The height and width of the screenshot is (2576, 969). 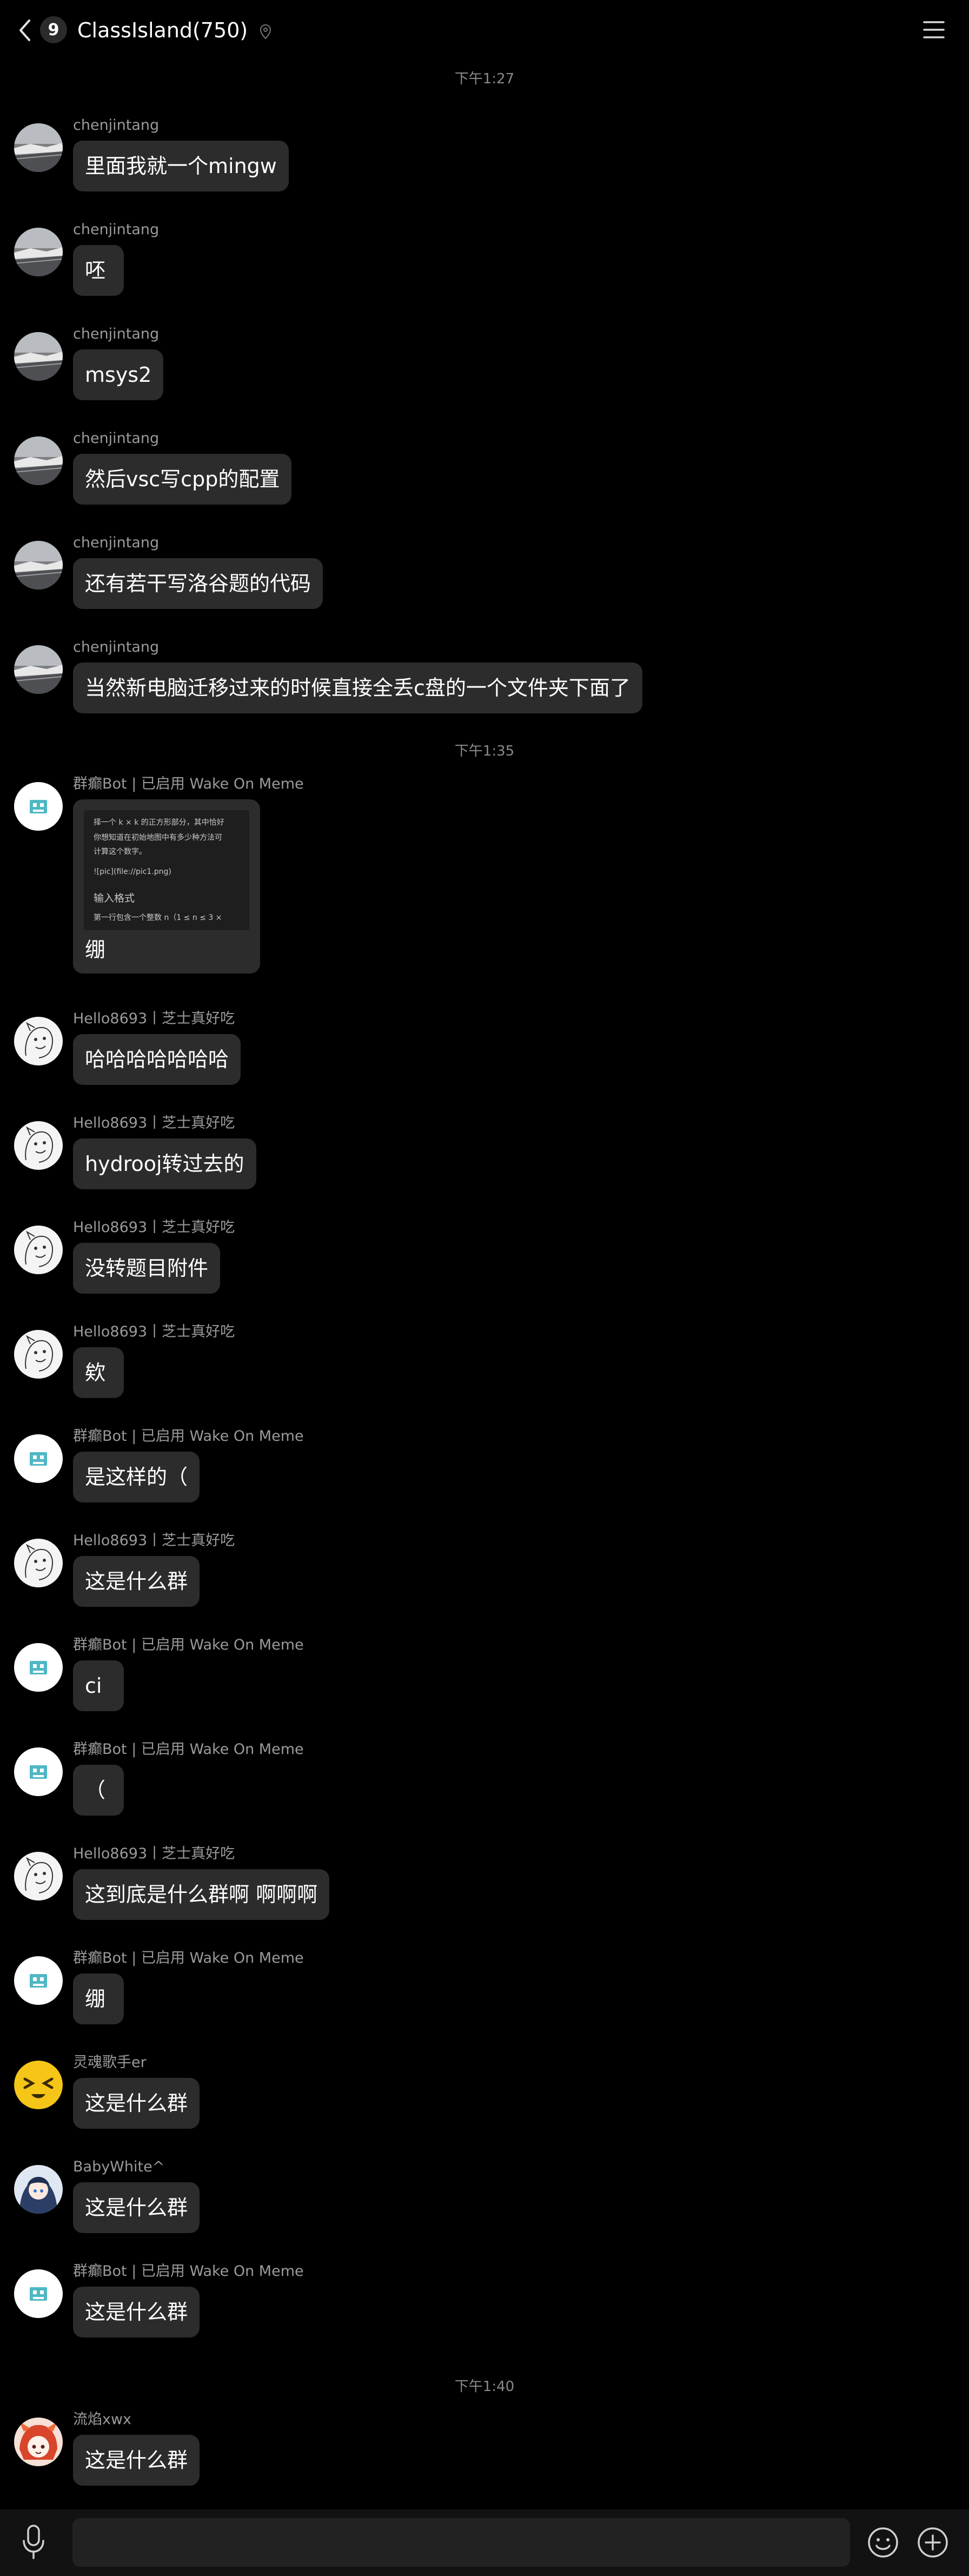 What do you see at coordinates (98, 1686) in the screenshot?
I see `message-bubble: ci` at bounding box center [98, 1686].